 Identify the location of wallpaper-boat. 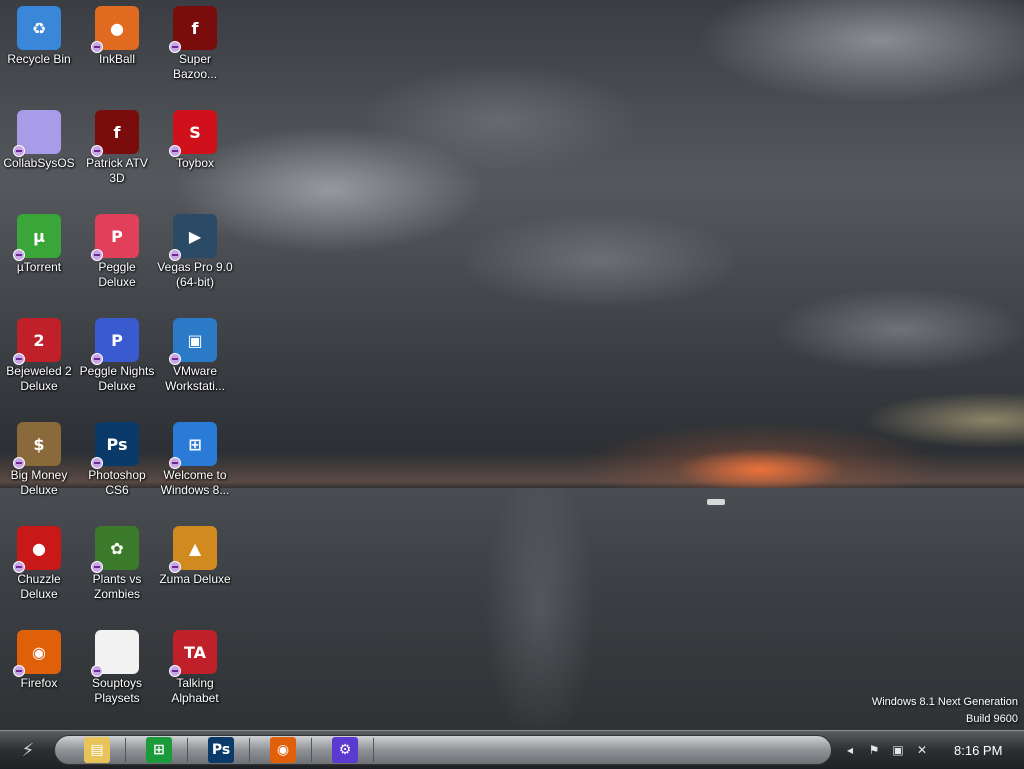
(716, 502).